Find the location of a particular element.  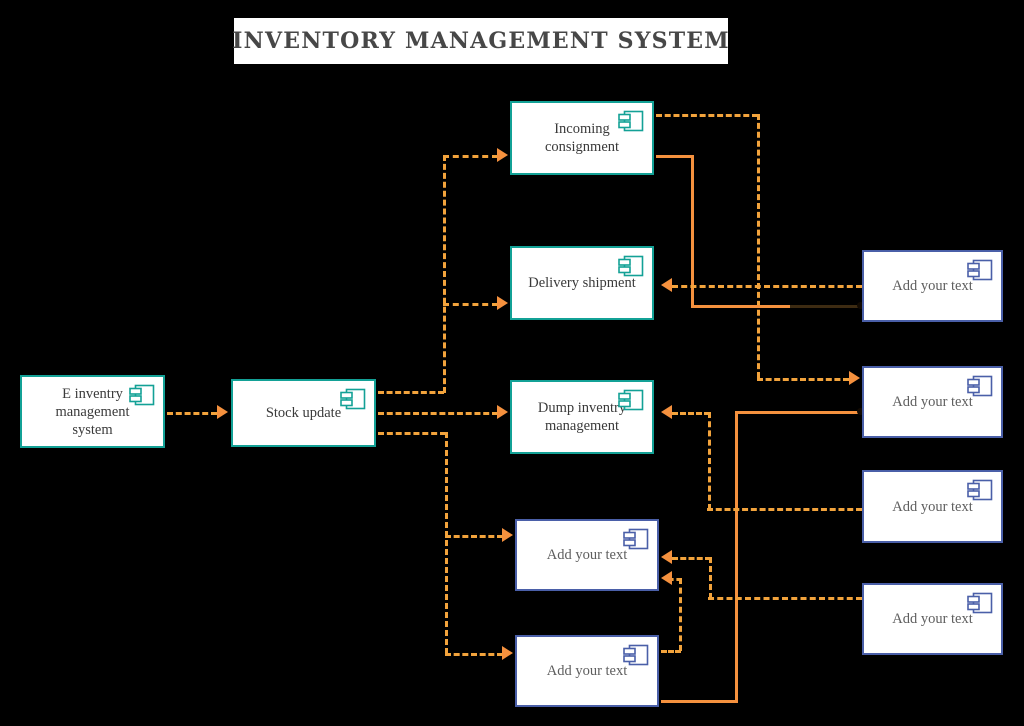

connector-incoming-consignment-solid-in is located at coordinates (741, 306).